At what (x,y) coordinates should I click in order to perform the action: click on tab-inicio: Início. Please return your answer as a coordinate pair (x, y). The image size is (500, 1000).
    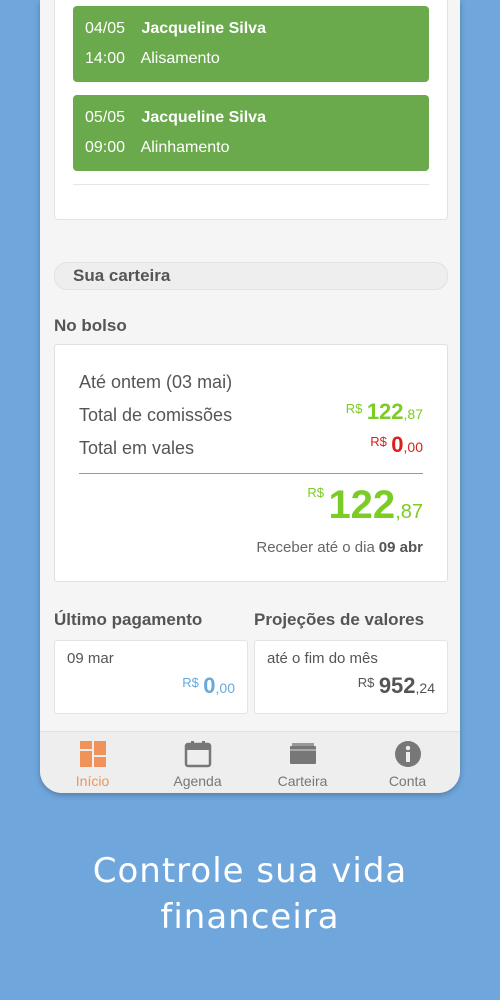
    Looking at the image, I should click on (92, 762).